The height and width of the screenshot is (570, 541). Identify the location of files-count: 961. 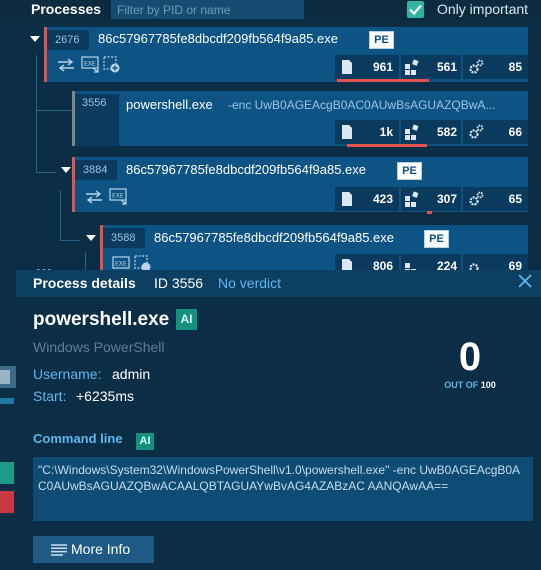
(382, 67).